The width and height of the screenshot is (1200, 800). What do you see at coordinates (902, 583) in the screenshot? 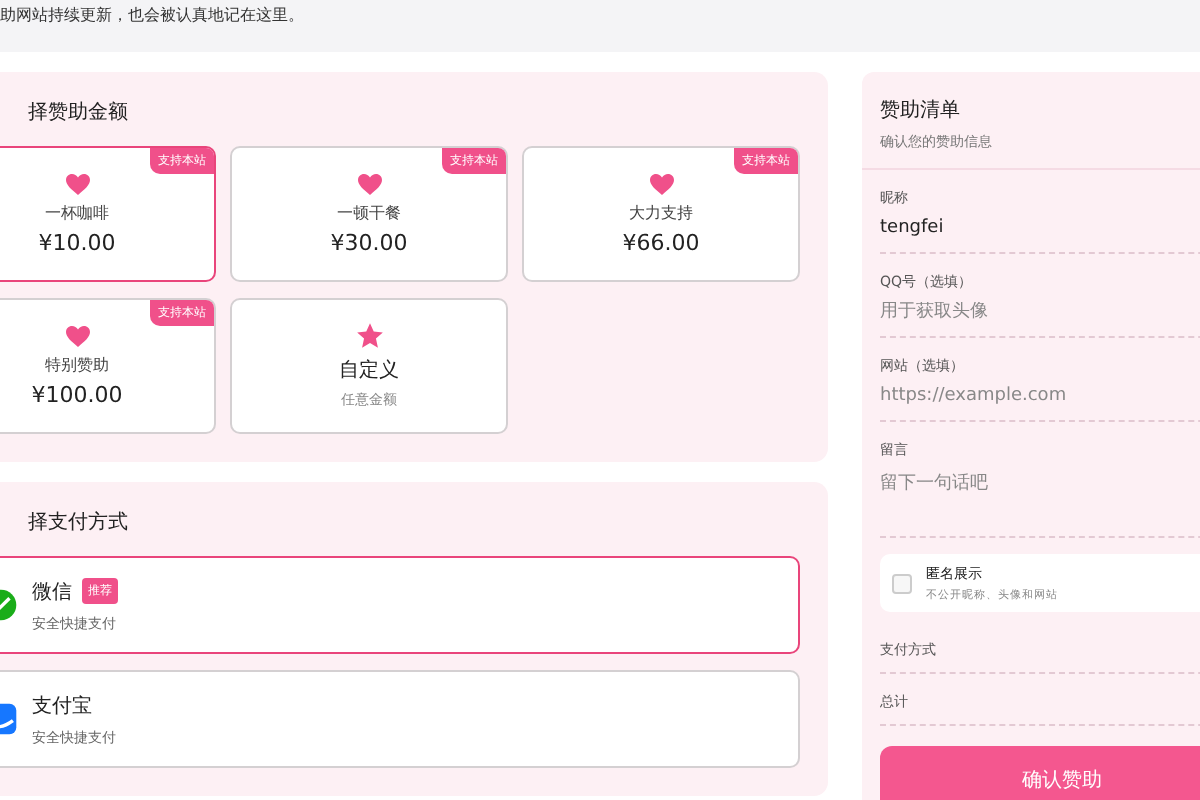
I see `checkbox` at bounding box center [902, 583].